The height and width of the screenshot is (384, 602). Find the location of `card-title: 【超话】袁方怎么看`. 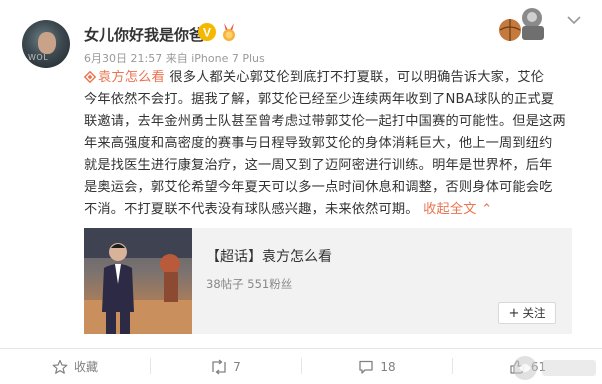

card-title: 【超话】袁方怎么看 is located at coordinates (269, 257).